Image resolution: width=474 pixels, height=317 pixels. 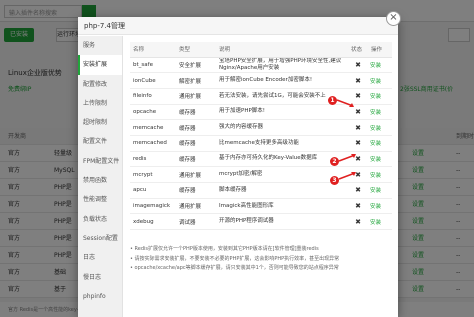 I want to click on extension-name: imagemagick, so click(x=153, y=206).